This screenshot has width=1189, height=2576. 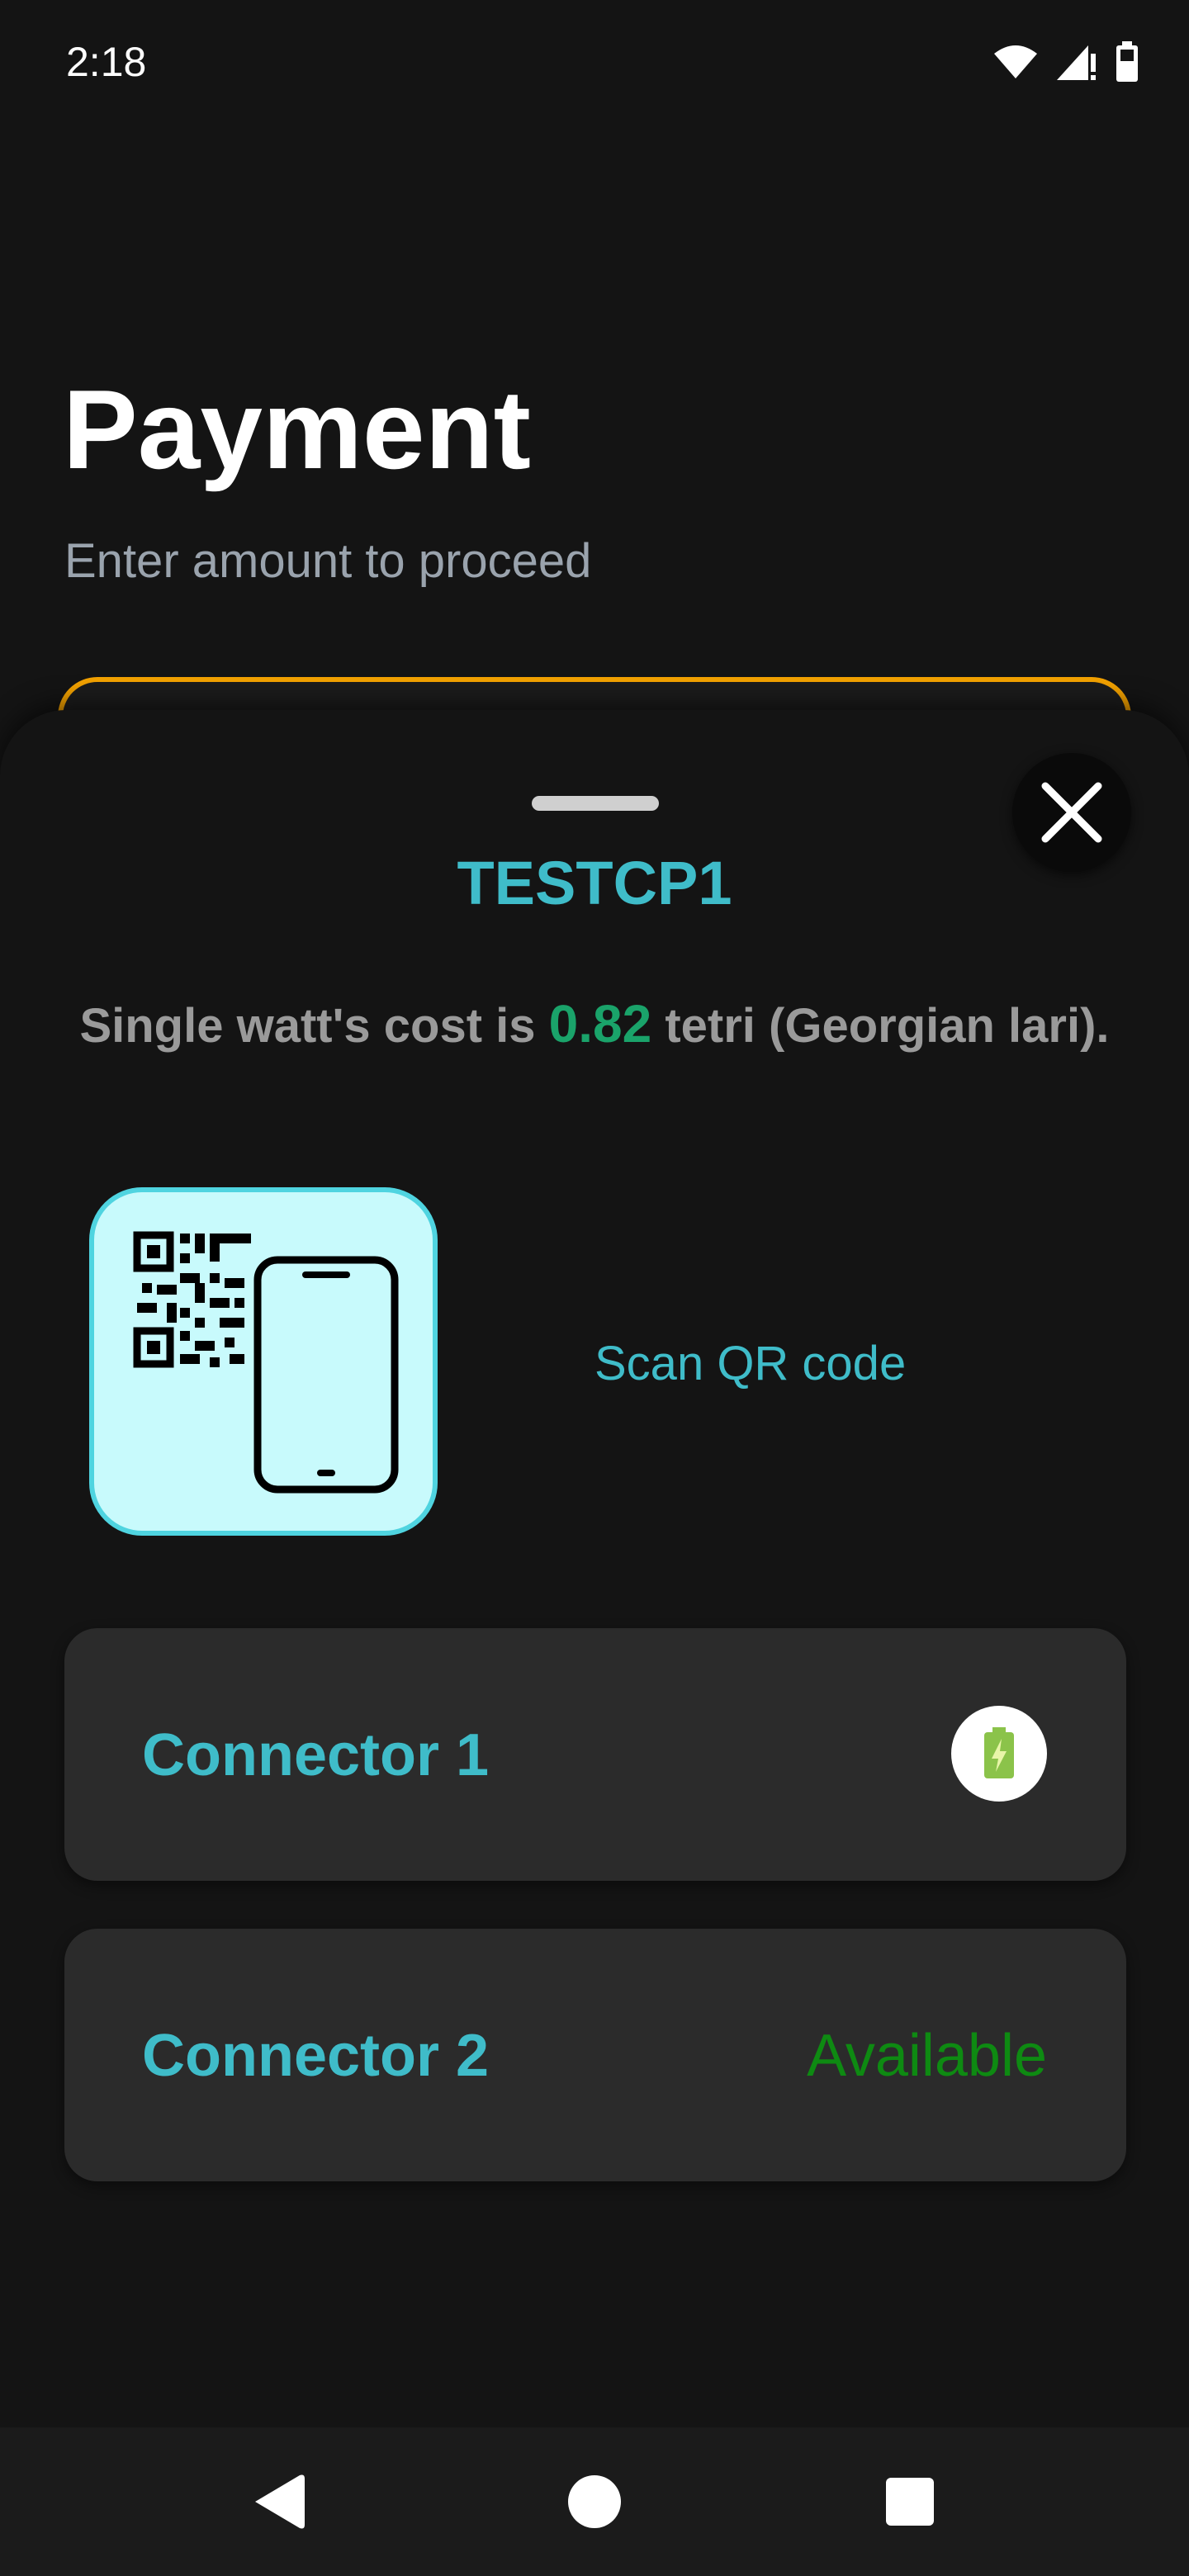 I want to click on cellular-signal-icon, so click(x=1076, y=62).